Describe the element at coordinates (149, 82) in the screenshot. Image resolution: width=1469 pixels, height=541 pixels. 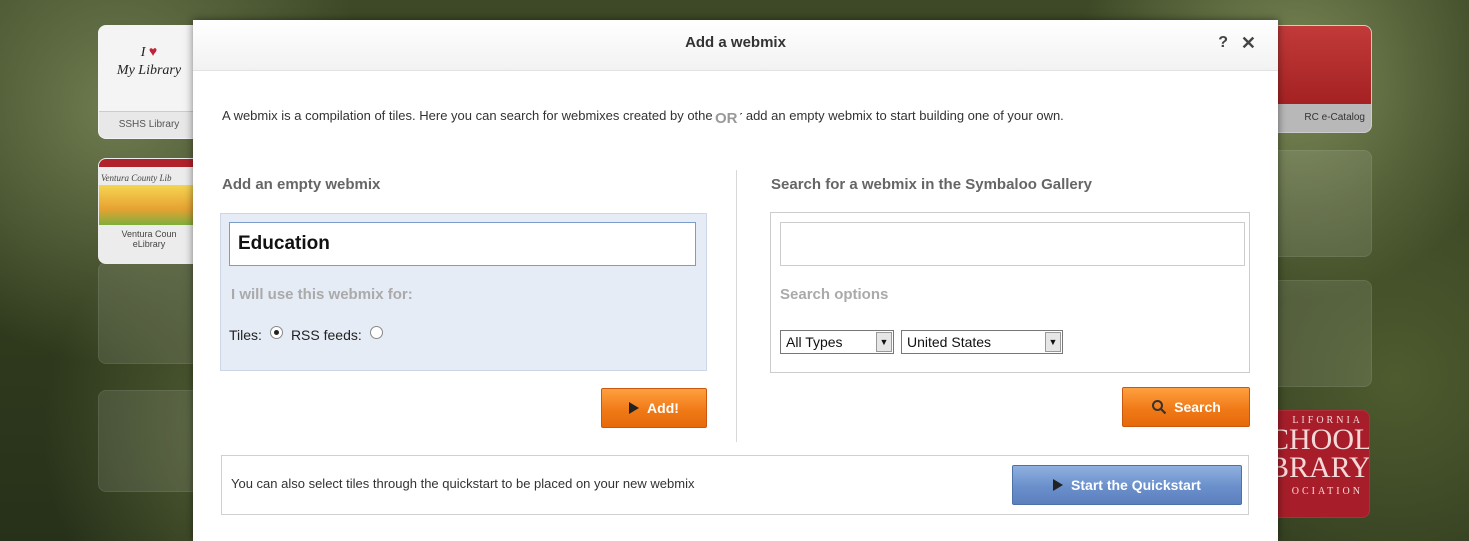
I see `tile-sshs-library: I ♥ My Library SSHS Library` at that location.